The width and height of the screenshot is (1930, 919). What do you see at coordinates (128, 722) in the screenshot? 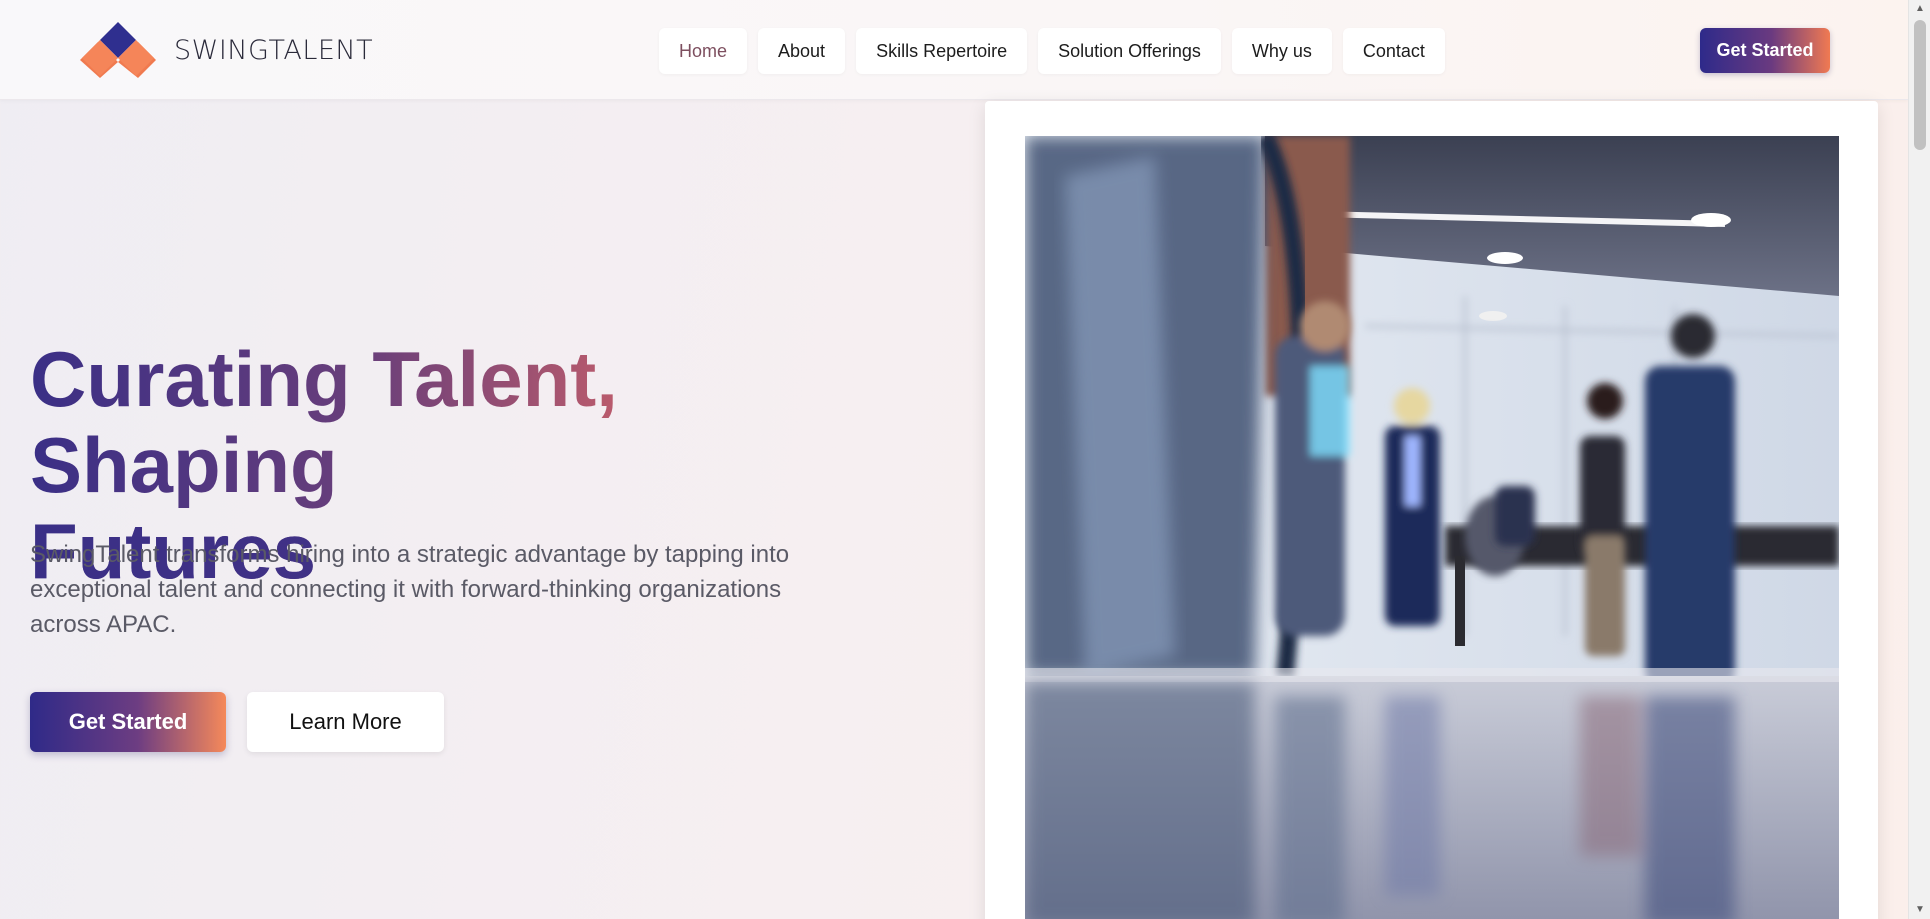
I see `hero-get-started-button: Get Started` at bounding box center [128, 722].